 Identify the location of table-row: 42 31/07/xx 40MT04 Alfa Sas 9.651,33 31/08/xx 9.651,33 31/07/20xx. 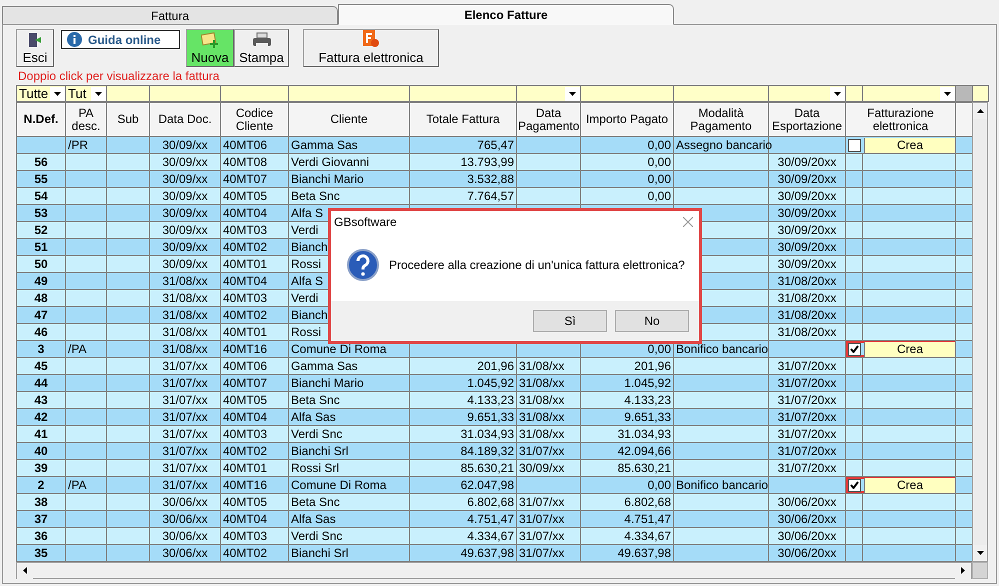
(494, 417).